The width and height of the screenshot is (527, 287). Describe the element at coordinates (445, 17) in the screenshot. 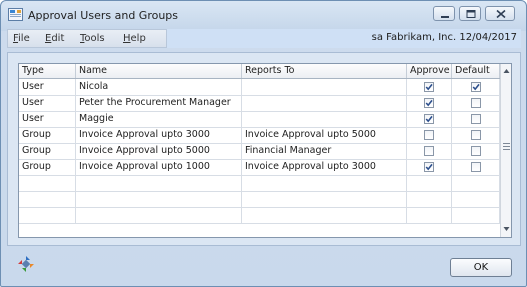

I see `minimize-icon` at that location.